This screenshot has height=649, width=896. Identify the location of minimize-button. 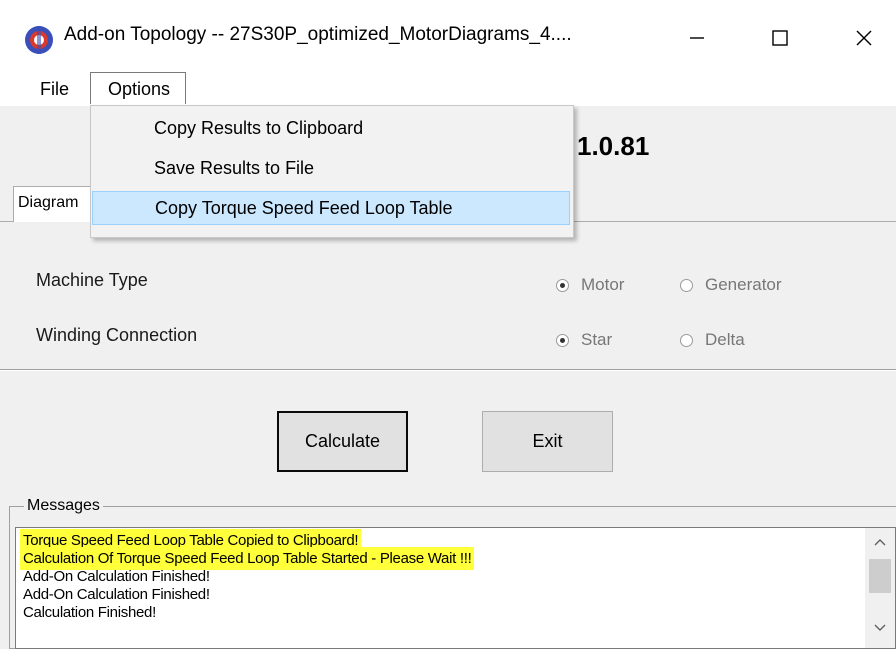
(697, 38).